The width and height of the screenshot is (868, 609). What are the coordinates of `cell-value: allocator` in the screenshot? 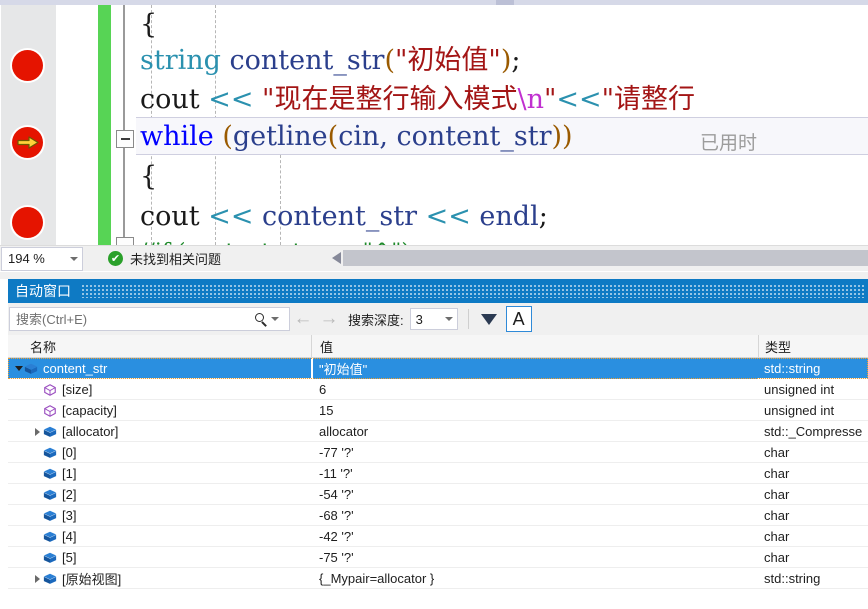 It's located at (534, 431).